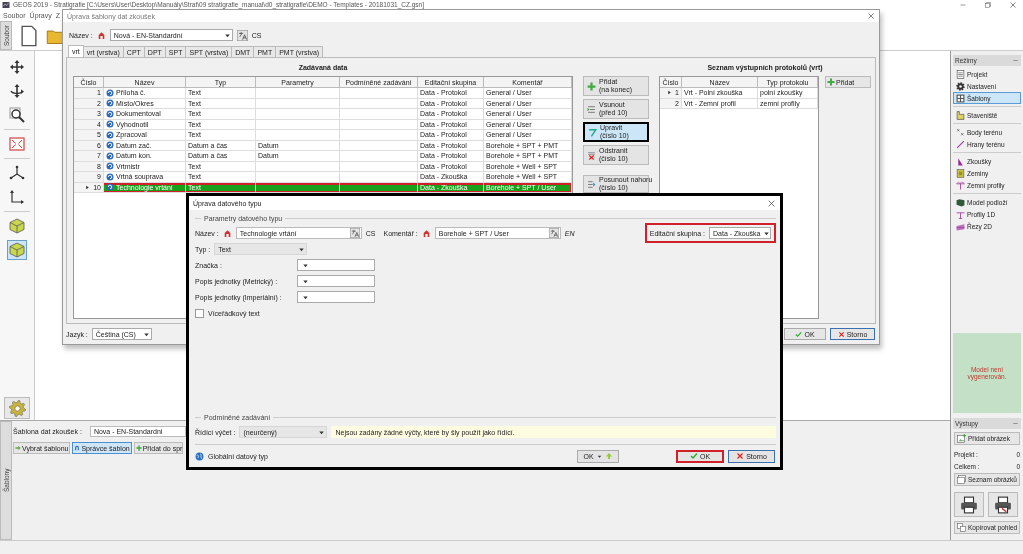 The width and height of the screenshot is (1023, 554). Describe the element at coordinates (960, 98) in the screenshot. I see `grid-icon` at that location.